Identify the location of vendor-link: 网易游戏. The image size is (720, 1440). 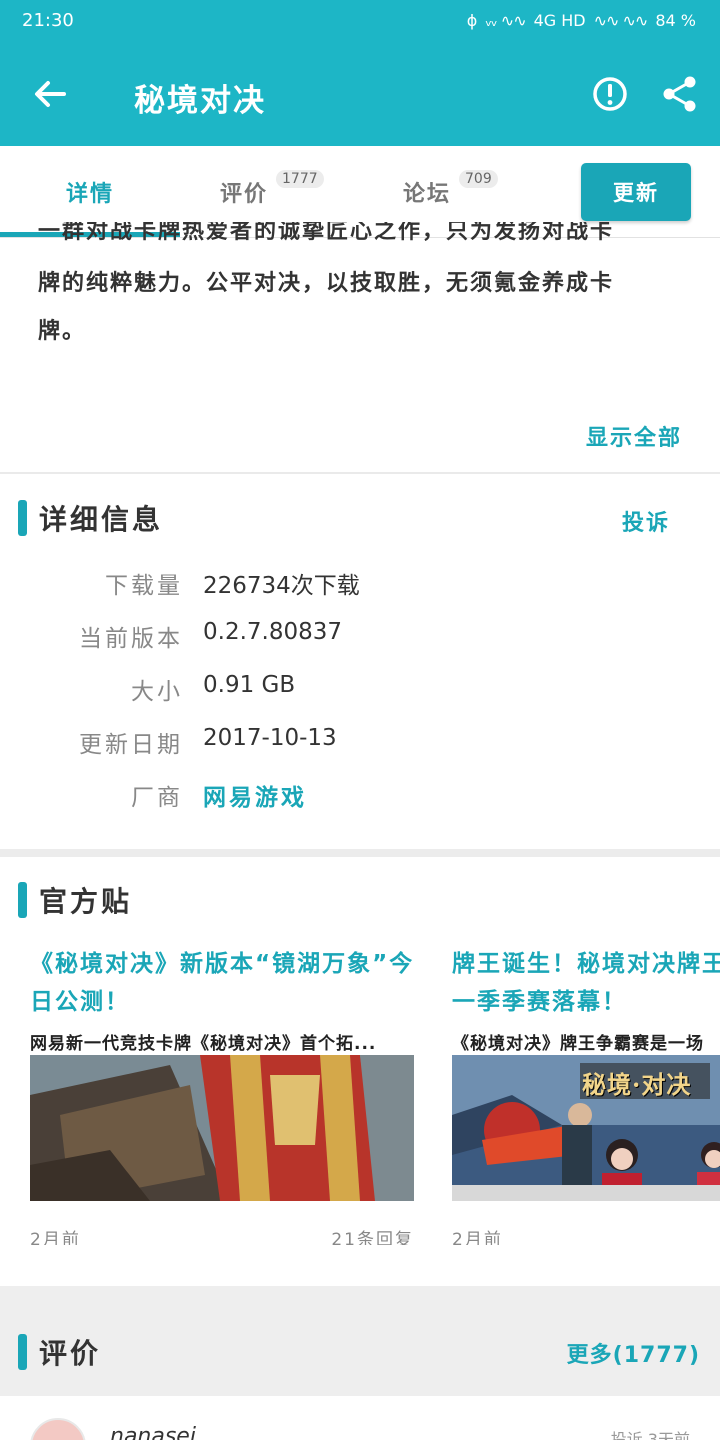
(255, 795).